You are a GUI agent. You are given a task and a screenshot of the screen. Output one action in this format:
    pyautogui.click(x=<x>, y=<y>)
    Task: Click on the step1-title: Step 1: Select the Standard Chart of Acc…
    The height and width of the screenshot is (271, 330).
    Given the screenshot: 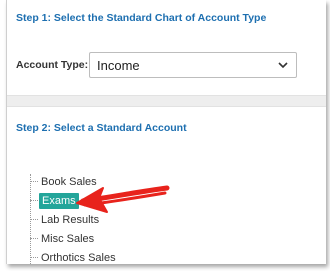 What is the action you would take?
    pyautogui.click(x=141, y=18)
    